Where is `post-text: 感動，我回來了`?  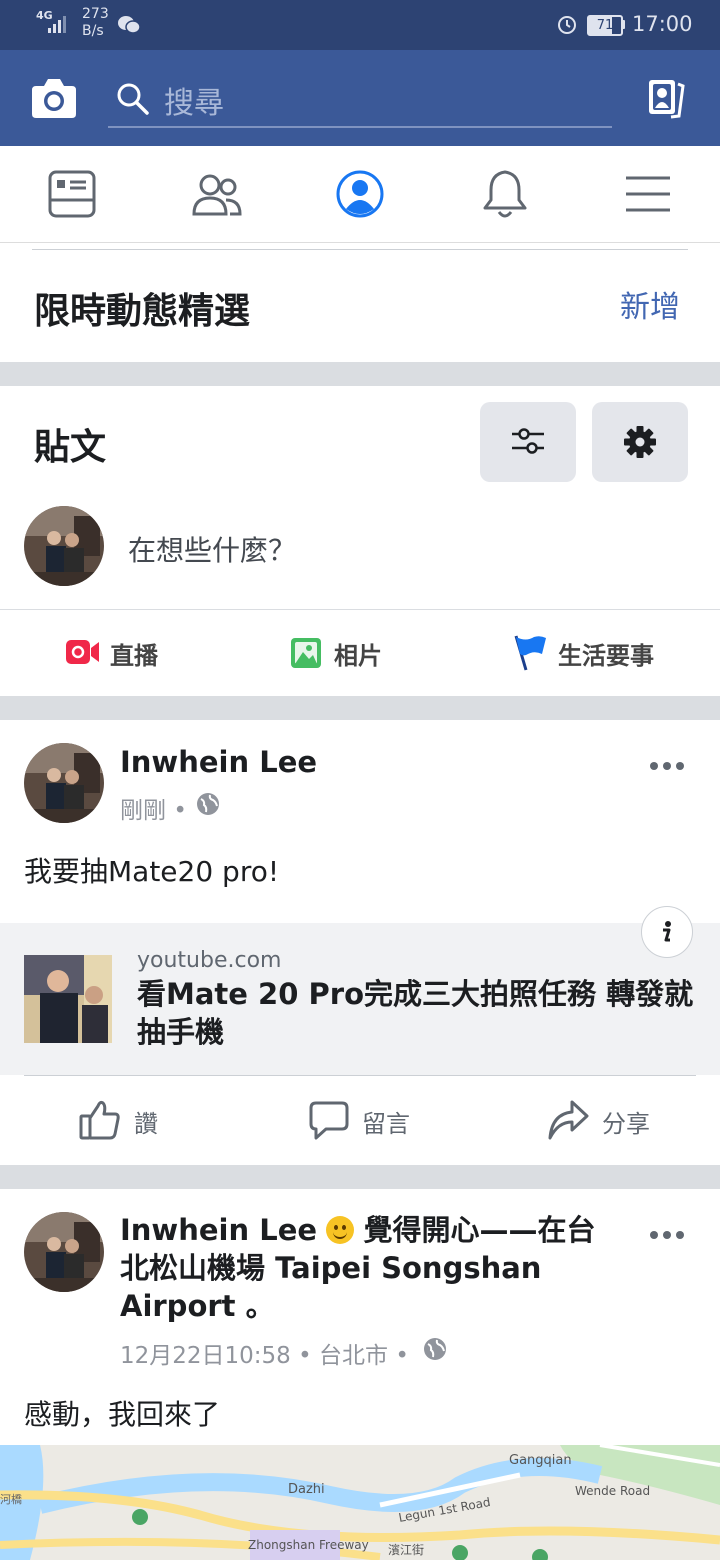 post-text: 感動，我回來了 is located at coordinates (122, 1414).